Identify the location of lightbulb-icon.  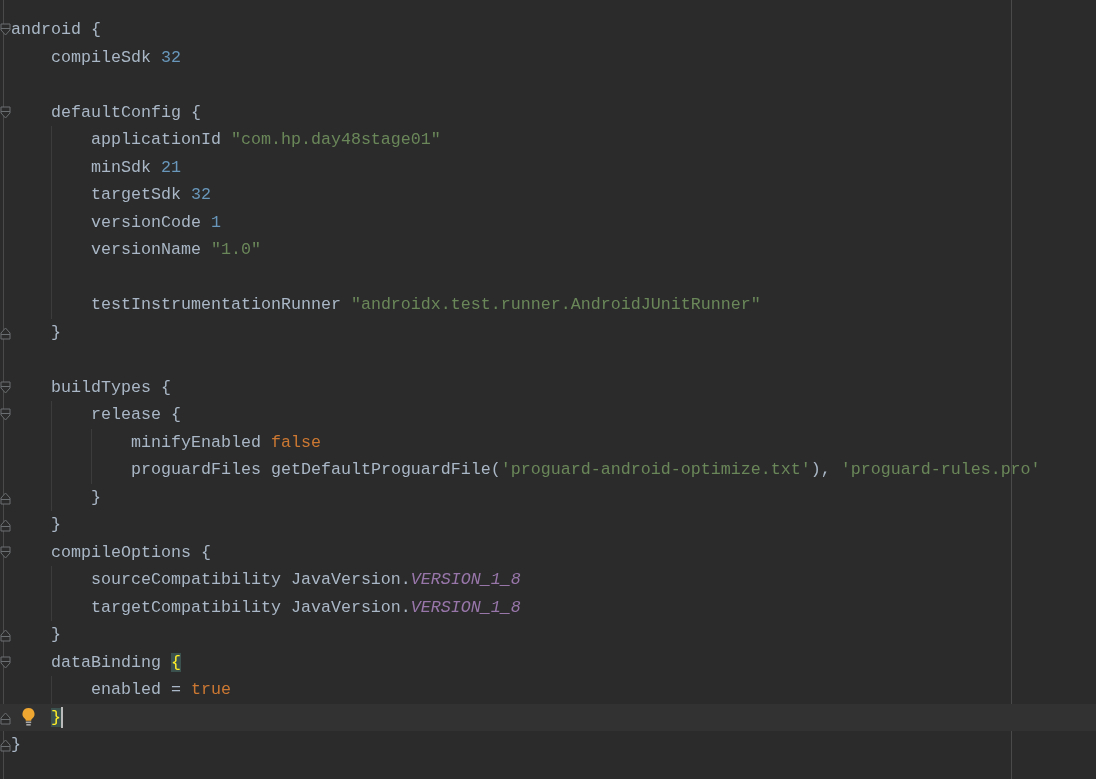
(28, 716).